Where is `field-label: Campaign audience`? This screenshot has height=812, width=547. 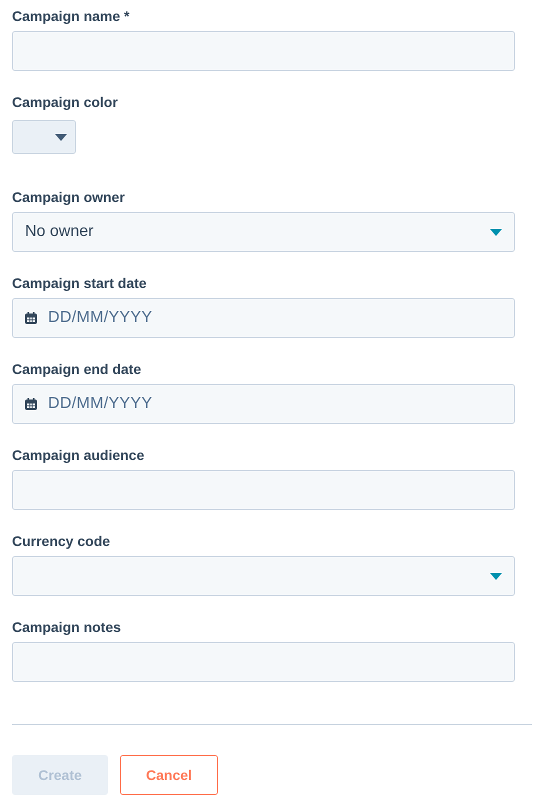
field-label: Campaign audience is located at coordinates (79, 455).